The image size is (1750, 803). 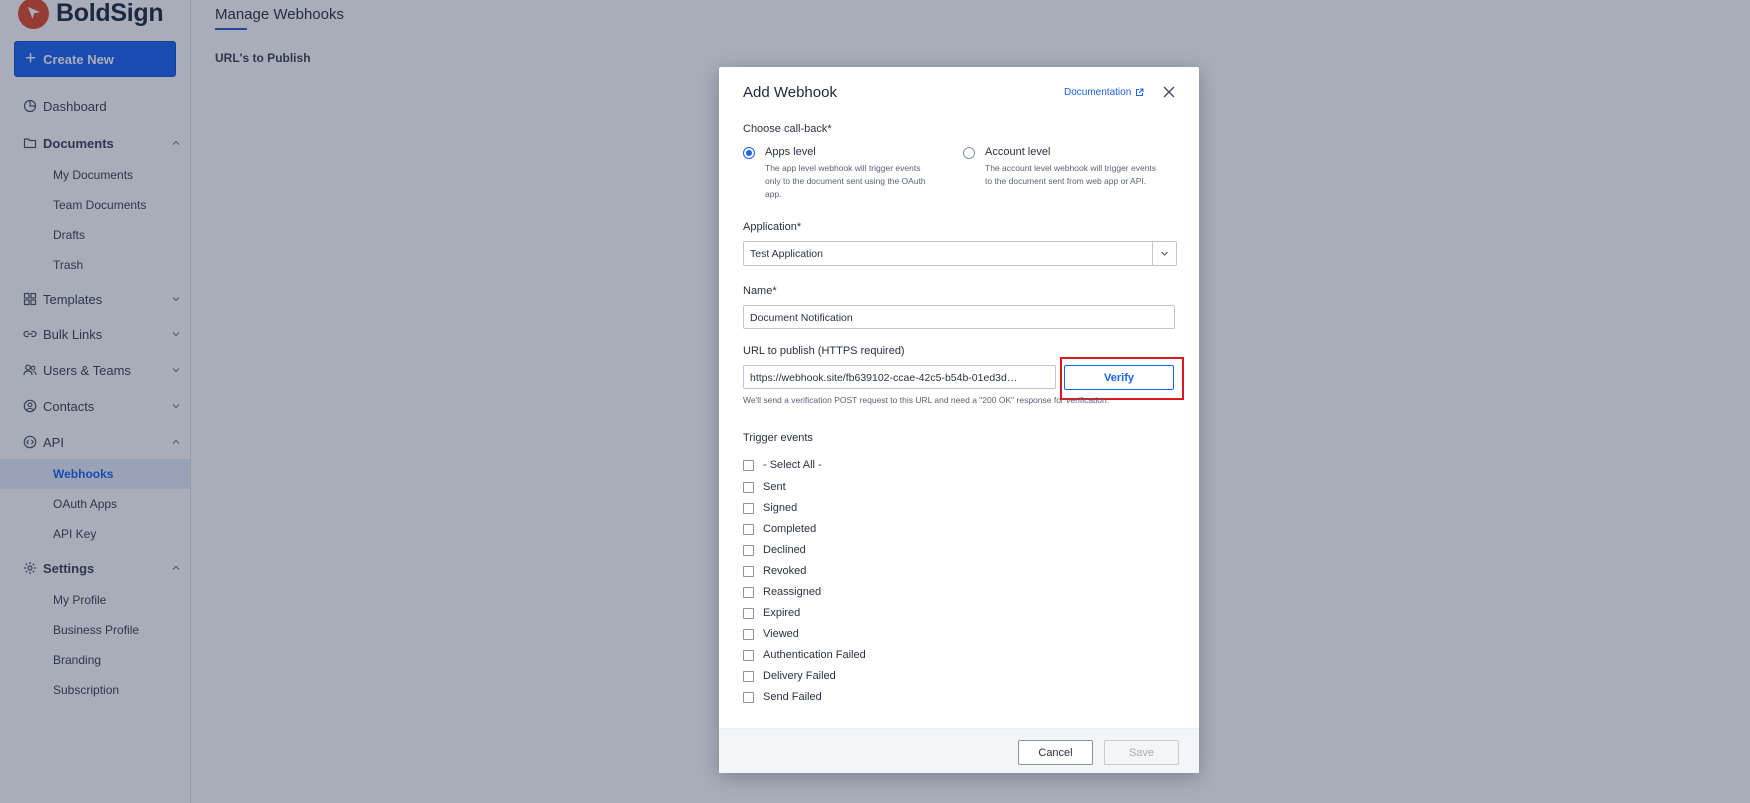 What do you see at coordinates (969, 153) in the screenshot?
I see `account-level-radio` at bounding box center [969, 153].